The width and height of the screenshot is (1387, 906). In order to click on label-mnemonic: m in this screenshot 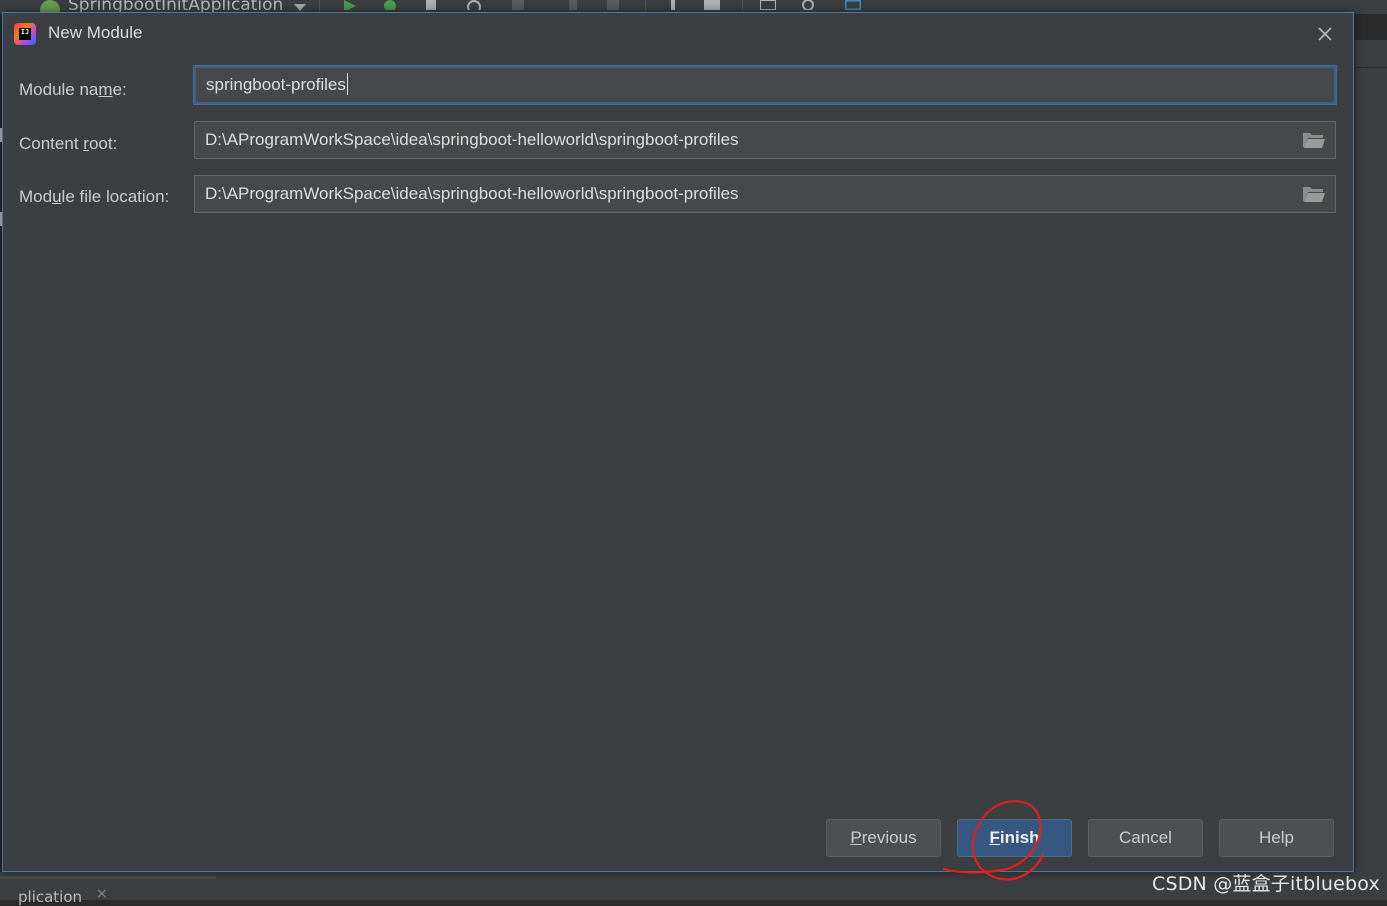, I will do `click(105, 89)`.